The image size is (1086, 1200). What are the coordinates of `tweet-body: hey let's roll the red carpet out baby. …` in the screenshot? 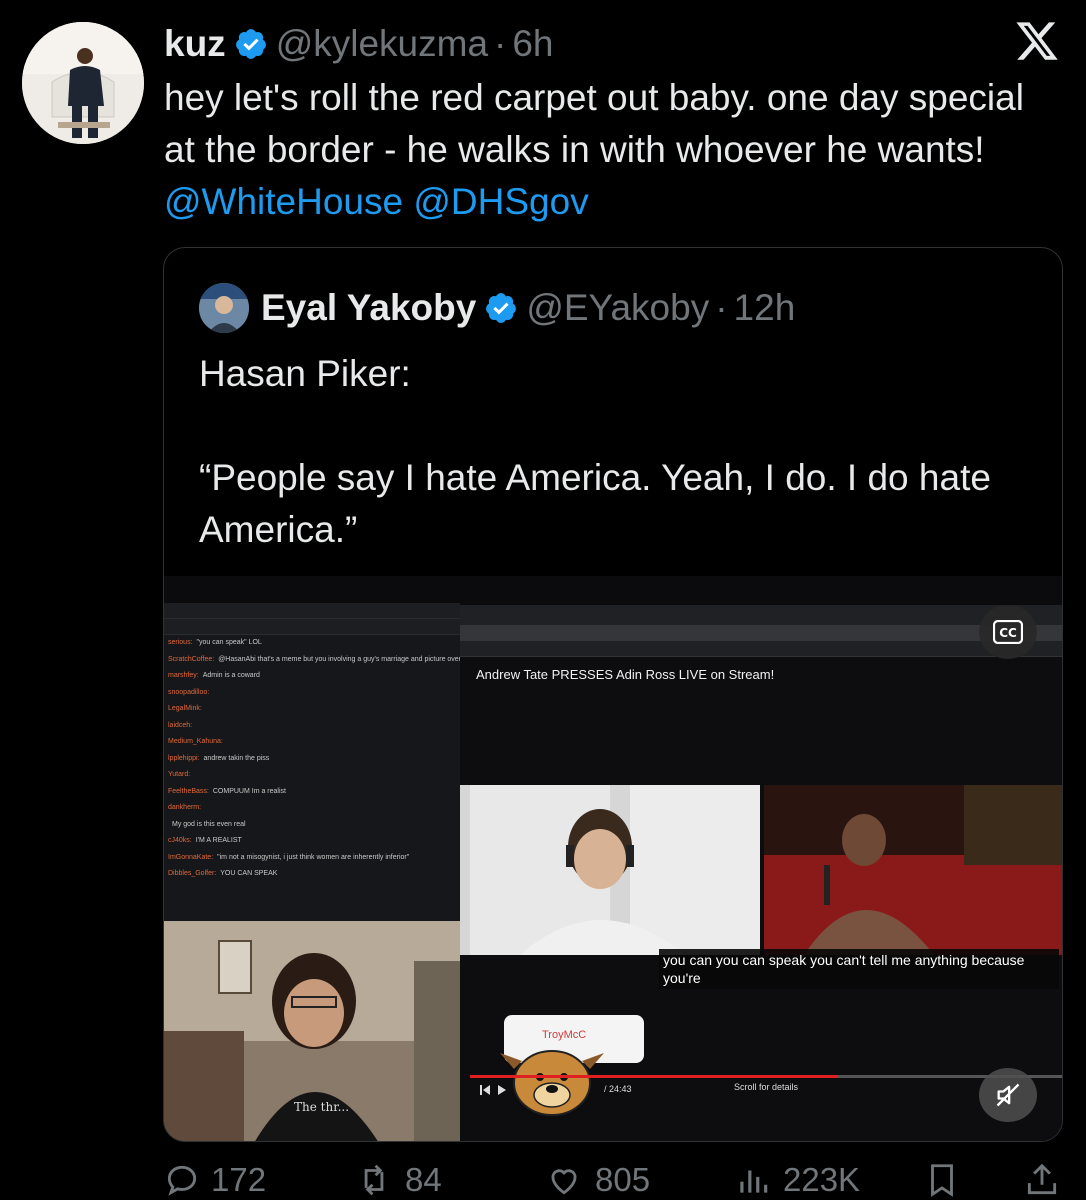 It's located at (594, 123).